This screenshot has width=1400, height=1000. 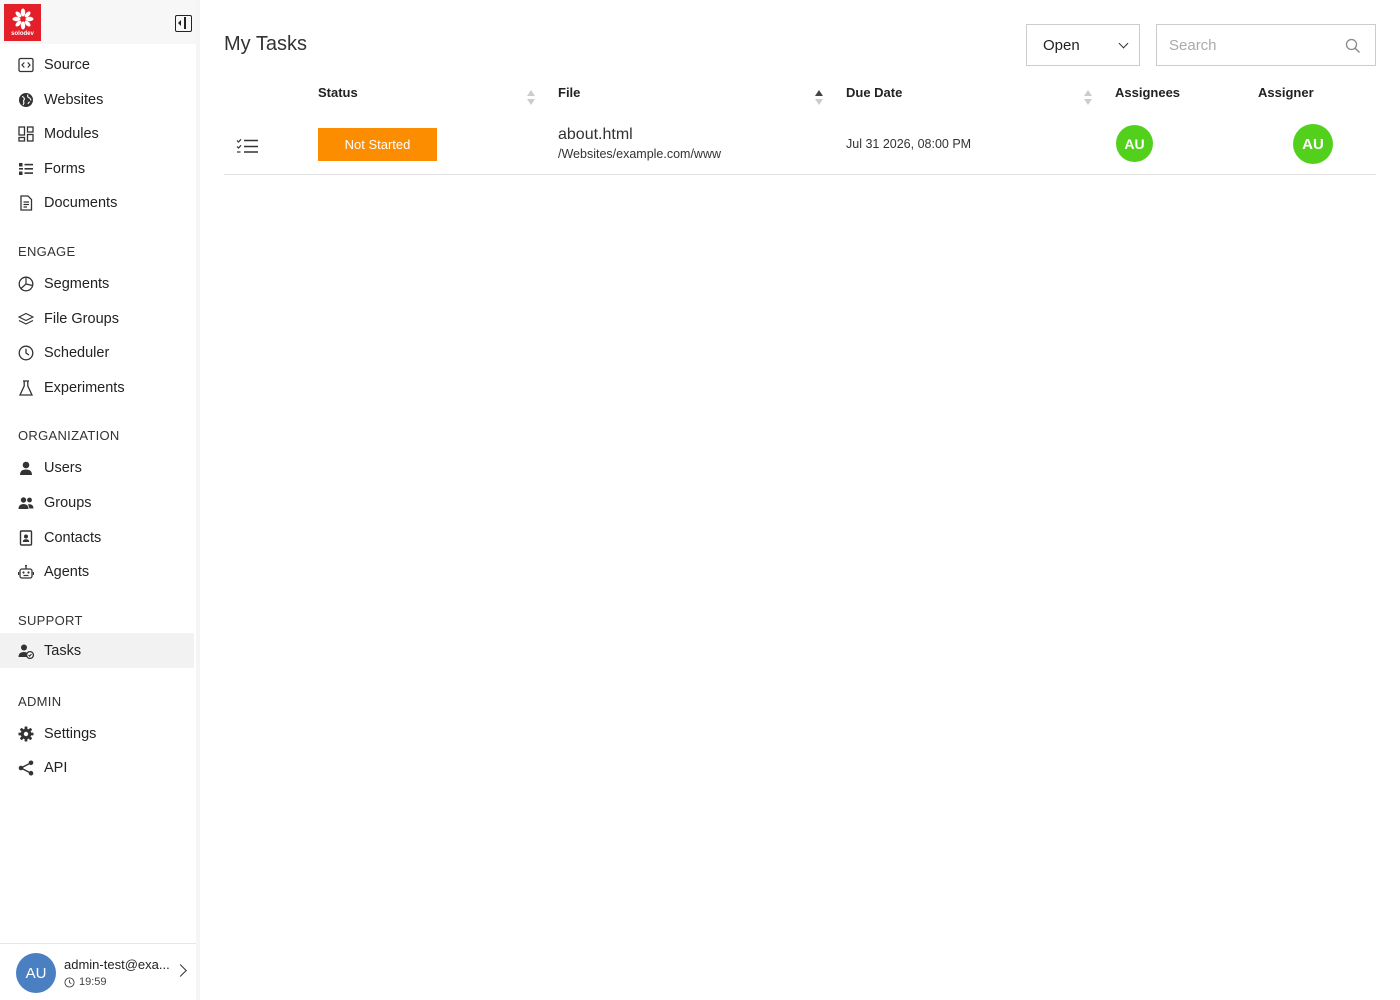 I want to click on column-header-status: Status, so click(x=338, y=92).